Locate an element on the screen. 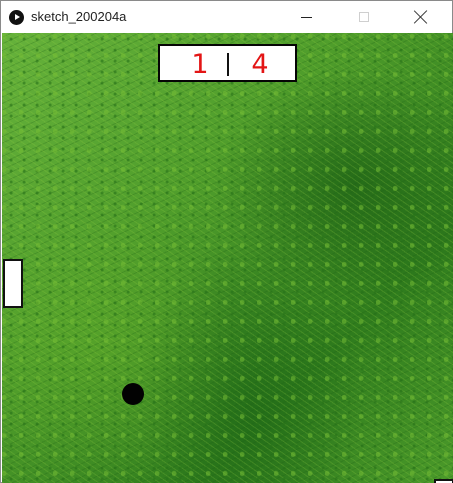 The height and width of the screenshot is (483, 453). processing-play-icon is located at coordinates (16, 17).